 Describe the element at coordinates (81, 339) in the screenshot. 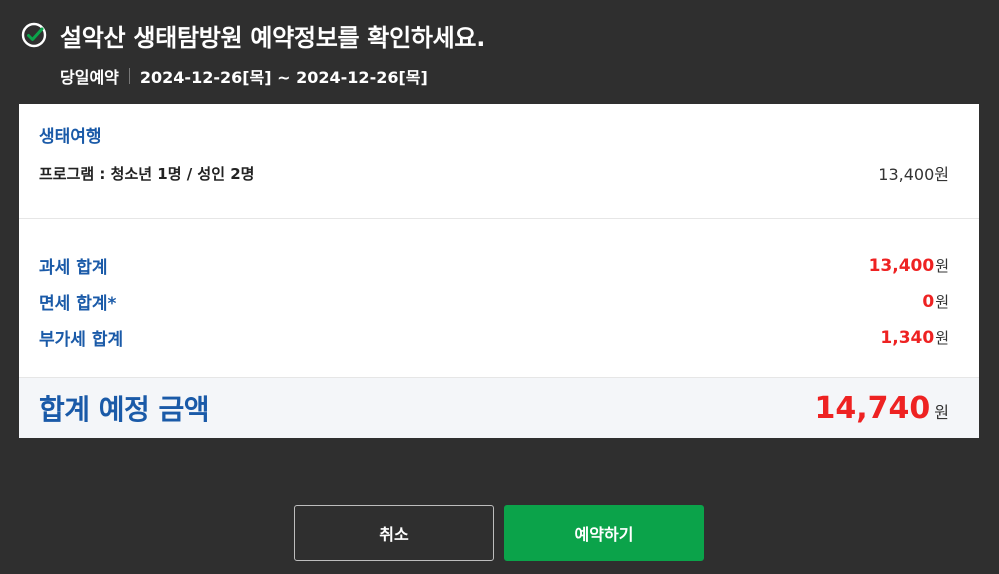

I see `vat-total-label: 부가세 합계` at that location.